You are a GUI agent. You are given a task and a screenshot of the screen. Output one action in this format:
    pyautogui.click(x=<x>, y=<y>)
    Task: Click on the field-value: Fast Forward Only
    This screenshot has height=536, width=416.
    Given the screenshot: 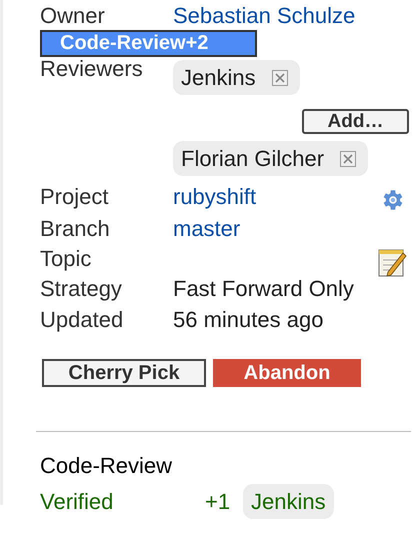 What is the action you would take?
    pyautogui.click(x=263, y=289)
    